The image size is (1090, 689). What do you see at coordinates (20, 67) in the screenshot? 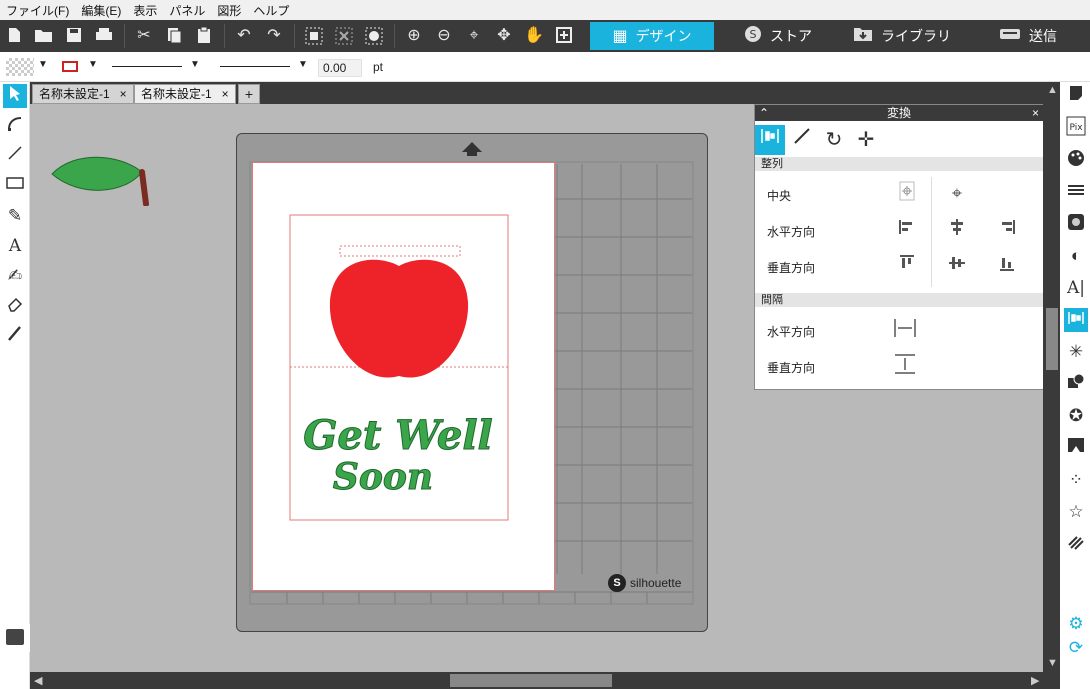
I see `fill-color-swatch` at bounding box center [20, 67].